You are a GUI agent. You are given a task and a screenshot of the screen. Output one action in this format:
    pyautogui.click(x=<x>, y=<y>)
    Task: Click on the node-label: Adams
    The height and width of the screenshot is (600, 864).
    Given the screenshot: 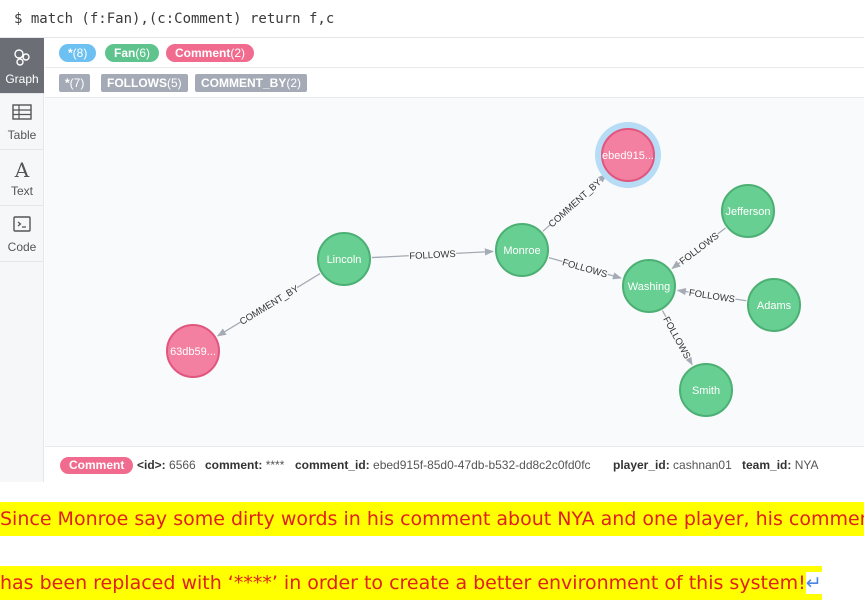 What is the action you would take?
    pyautogui.click(x=774, y=306)
    